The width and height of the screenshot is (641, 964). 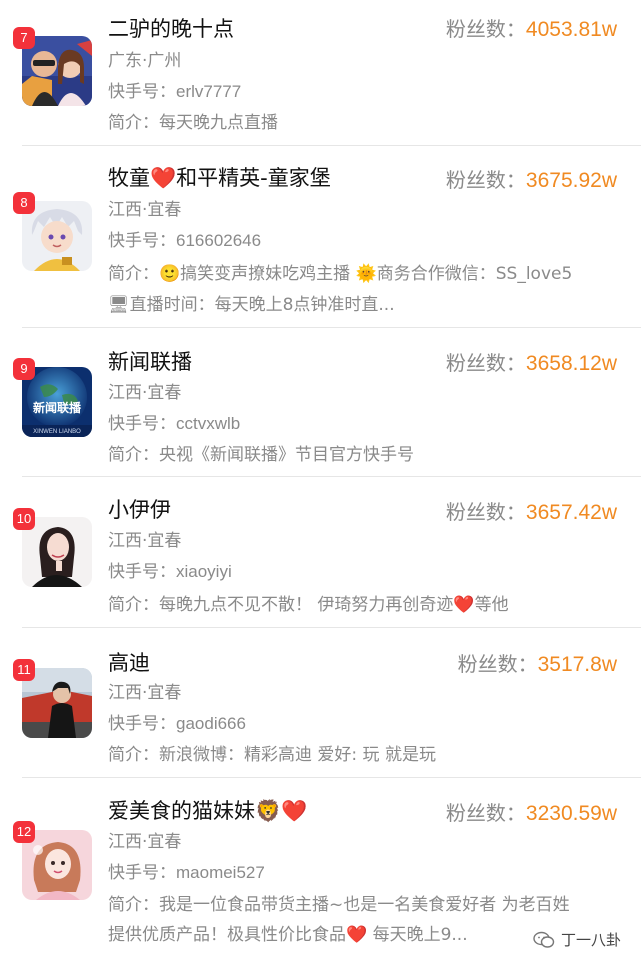 I want to click on kuaishou-id: 快手号：616602646, so click(x=184, y=238).